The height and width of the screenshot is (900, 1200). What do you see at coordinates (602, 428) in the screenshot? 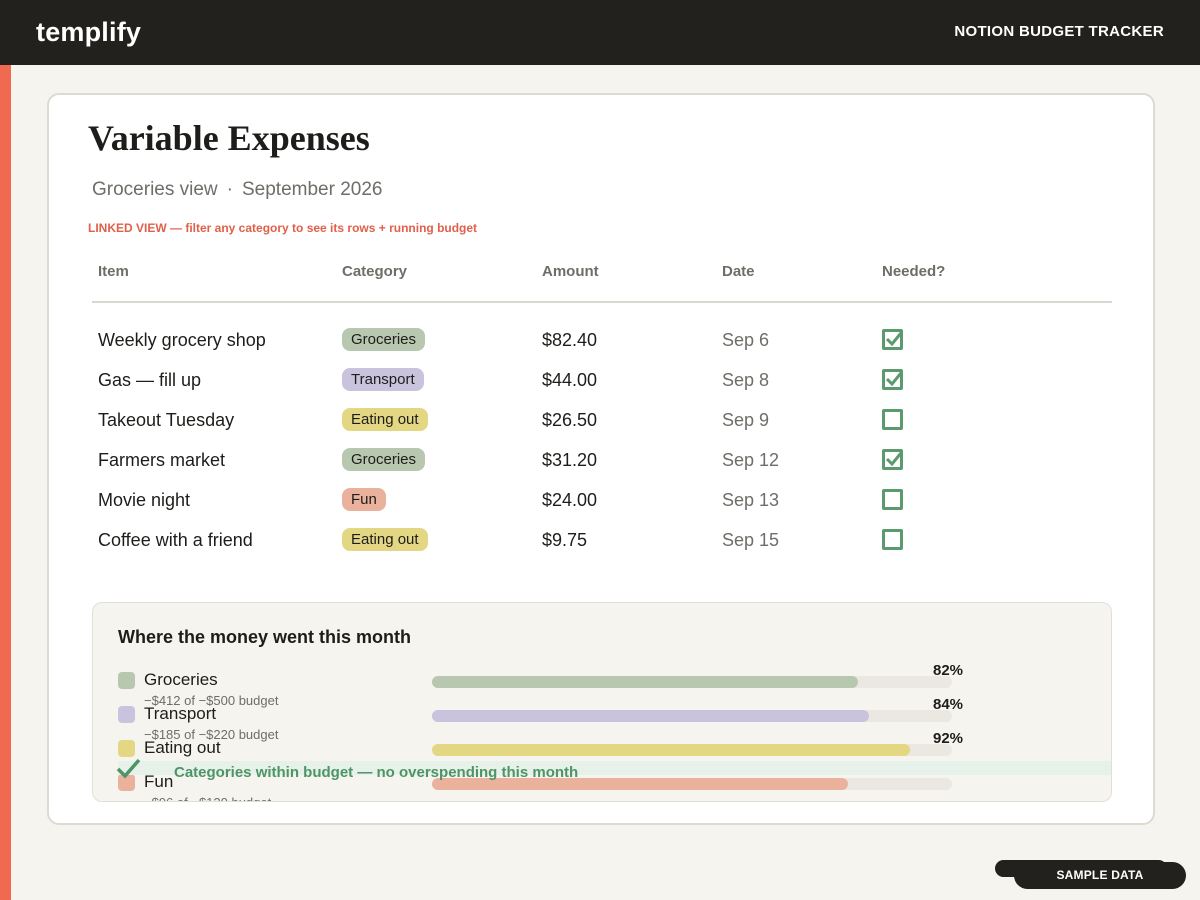
I see `table-row: Takeout Tuesday Eating out $26.50 Sep 9` at bounding box center [602, 428].